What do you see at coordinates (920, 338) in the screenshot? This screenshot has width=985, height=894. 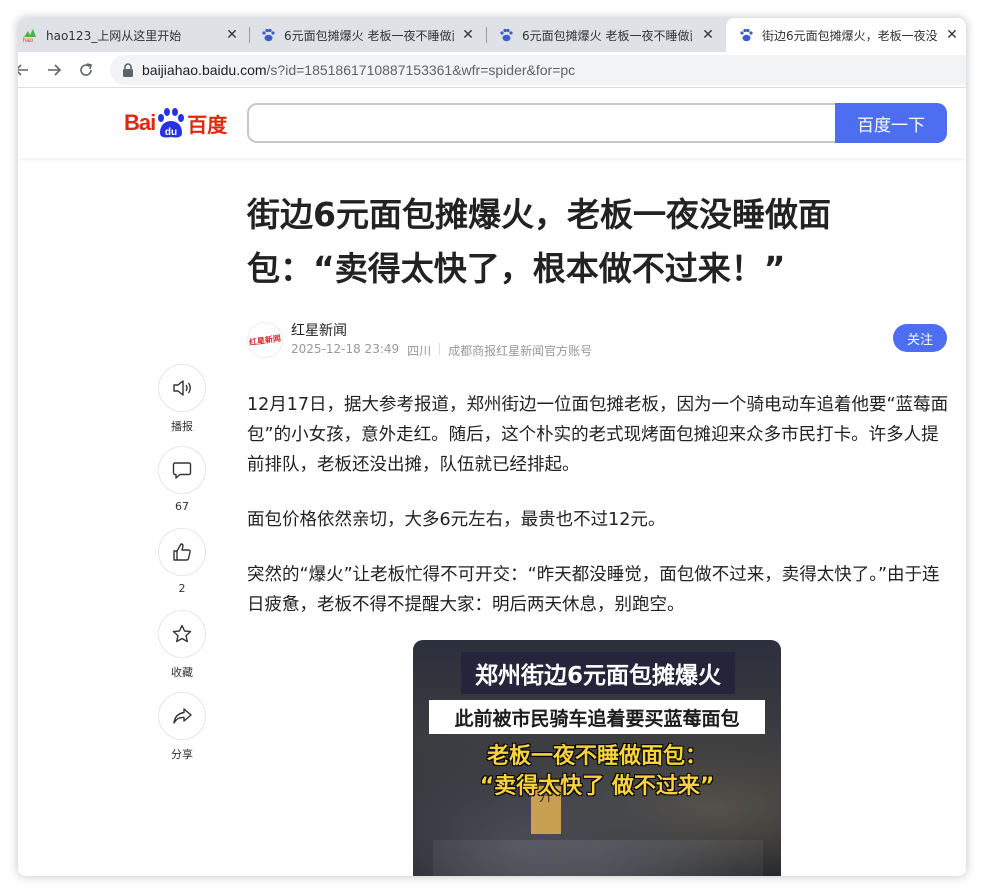 I see `follow-button: 关注` at bounding box center [920, 338].